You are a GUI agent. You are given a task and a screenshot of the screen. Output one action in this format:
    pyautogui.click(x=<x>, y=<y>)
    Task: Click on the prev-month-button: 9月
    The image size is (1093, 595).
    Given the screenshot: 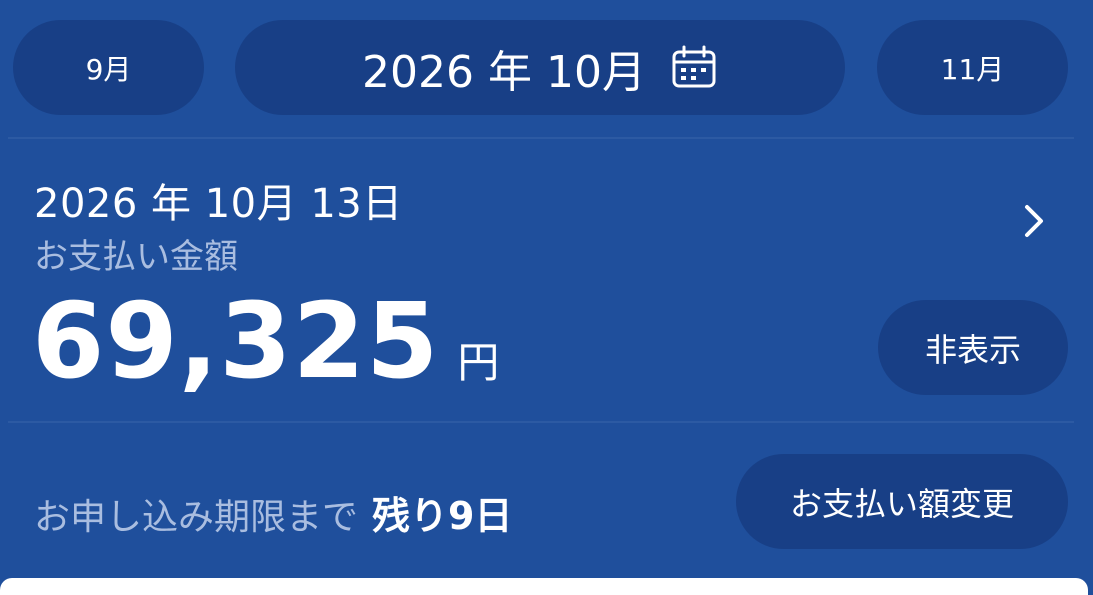 What is the action you would take?
    pyautogui.click(x=108, y=67)
    